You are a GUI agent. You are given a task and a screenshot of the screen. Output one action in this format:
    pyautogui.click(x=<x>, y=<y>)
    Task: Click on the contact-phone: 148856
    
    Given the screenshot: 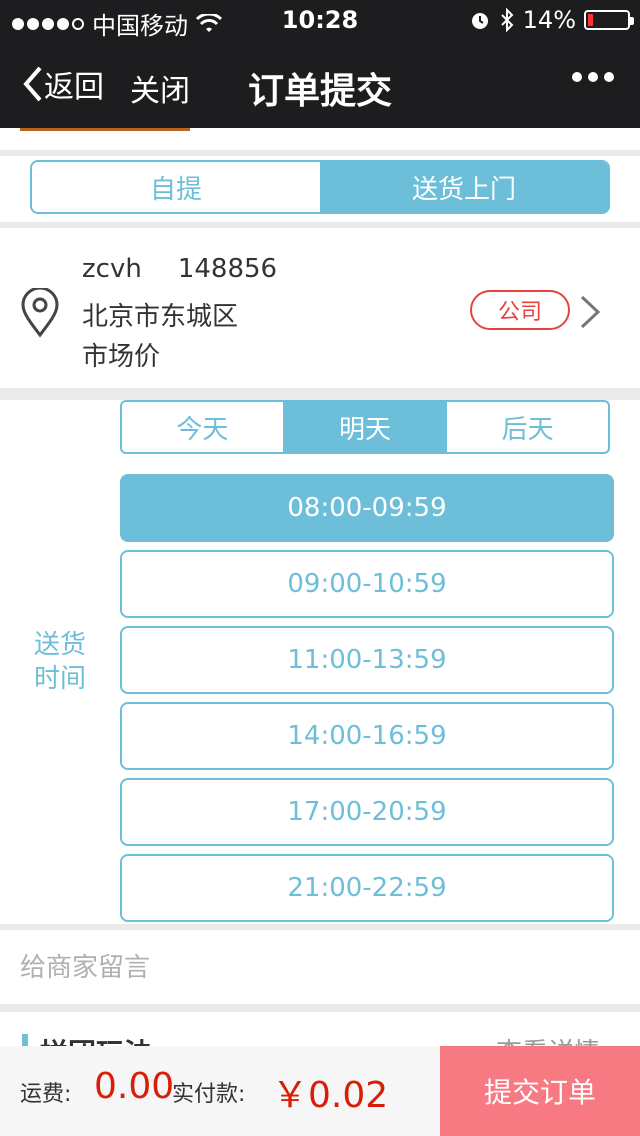 What is the action you would take?
    pyautogui.click(x=227, y=269)
    